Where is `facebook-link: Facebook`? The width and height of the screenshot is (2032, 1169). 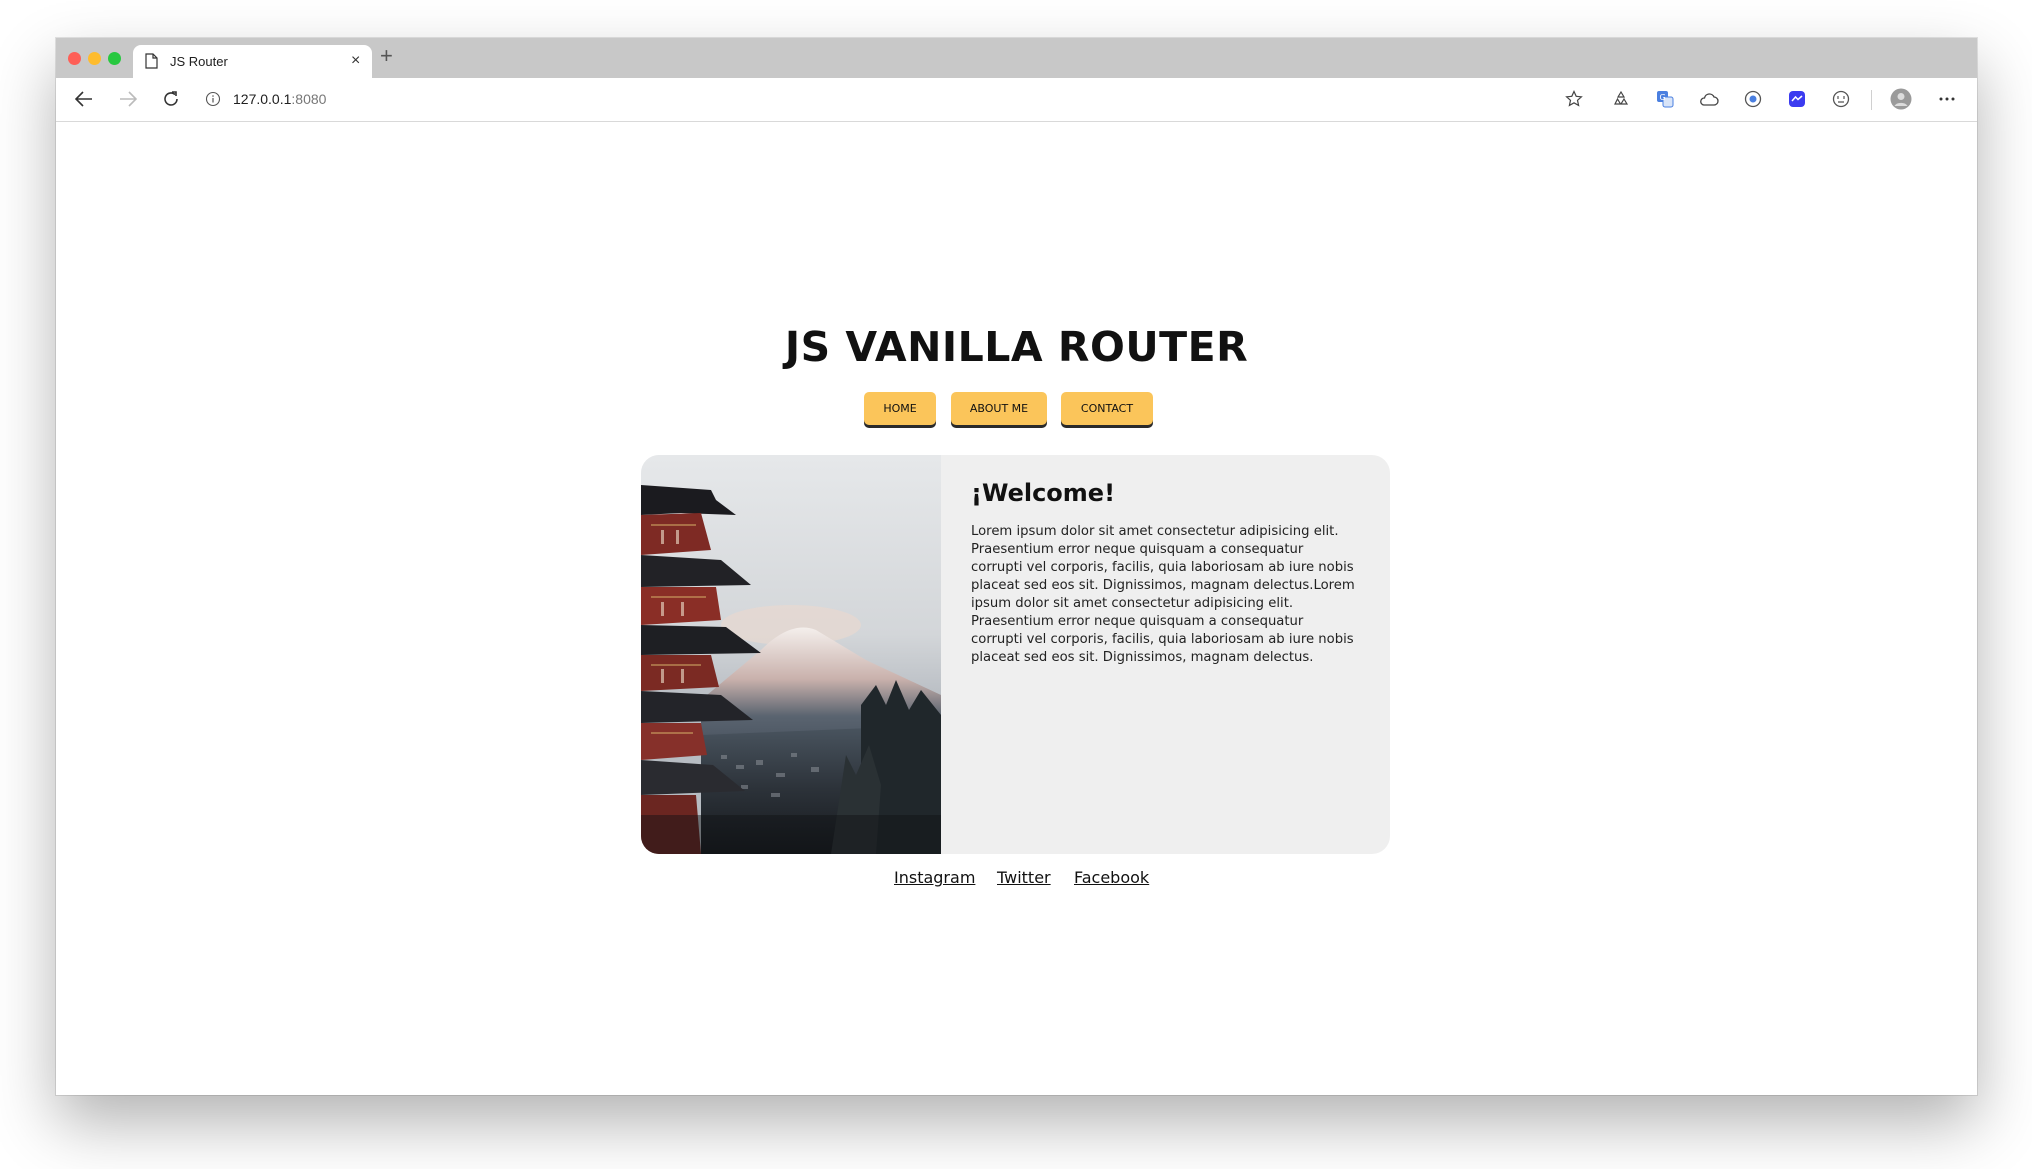 facebook-link: Facebook is located at coordinates (1111, 877).